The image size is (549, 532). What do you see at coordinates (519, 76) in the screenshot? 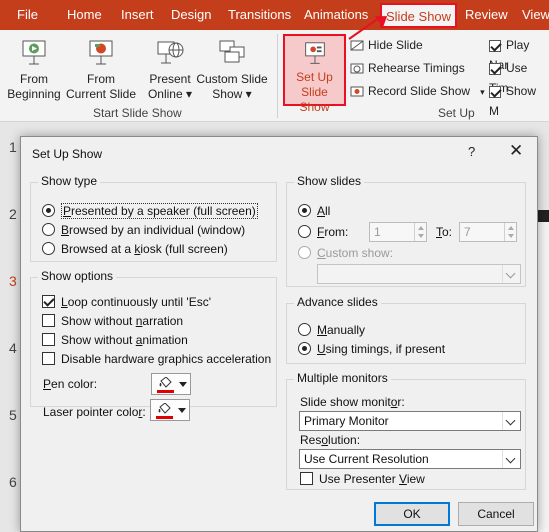
I see `use-timings-checkbox: Use Tim` at bounding box center [519, 76].